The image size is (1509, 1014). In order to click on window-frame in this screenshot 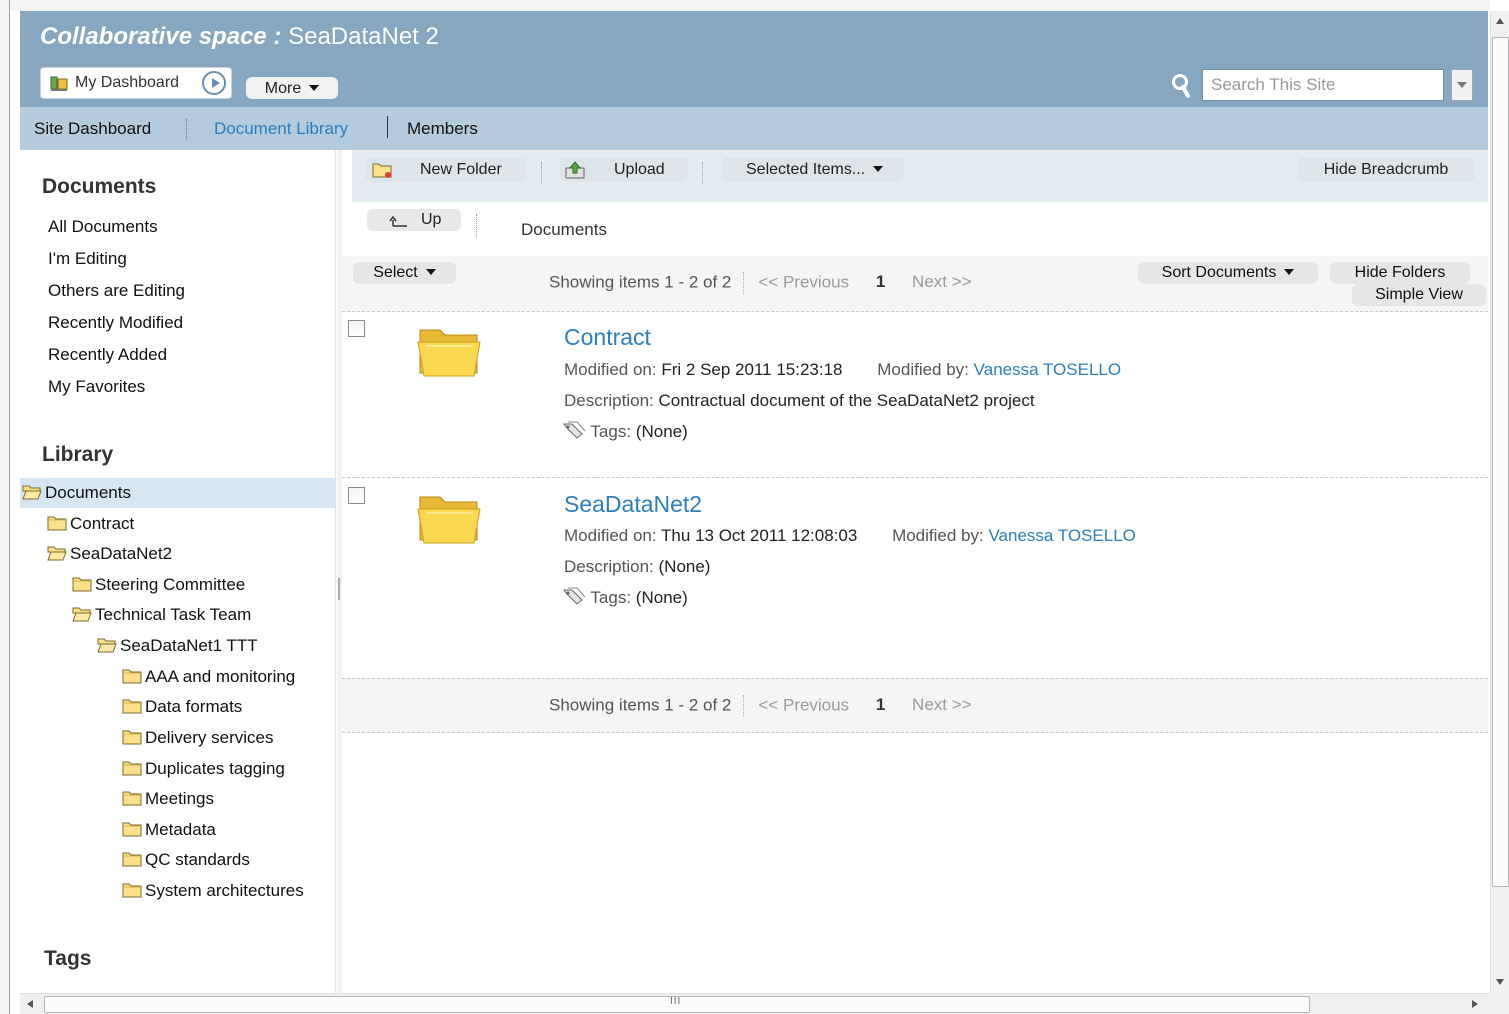, I will do `click(5, 507)`.